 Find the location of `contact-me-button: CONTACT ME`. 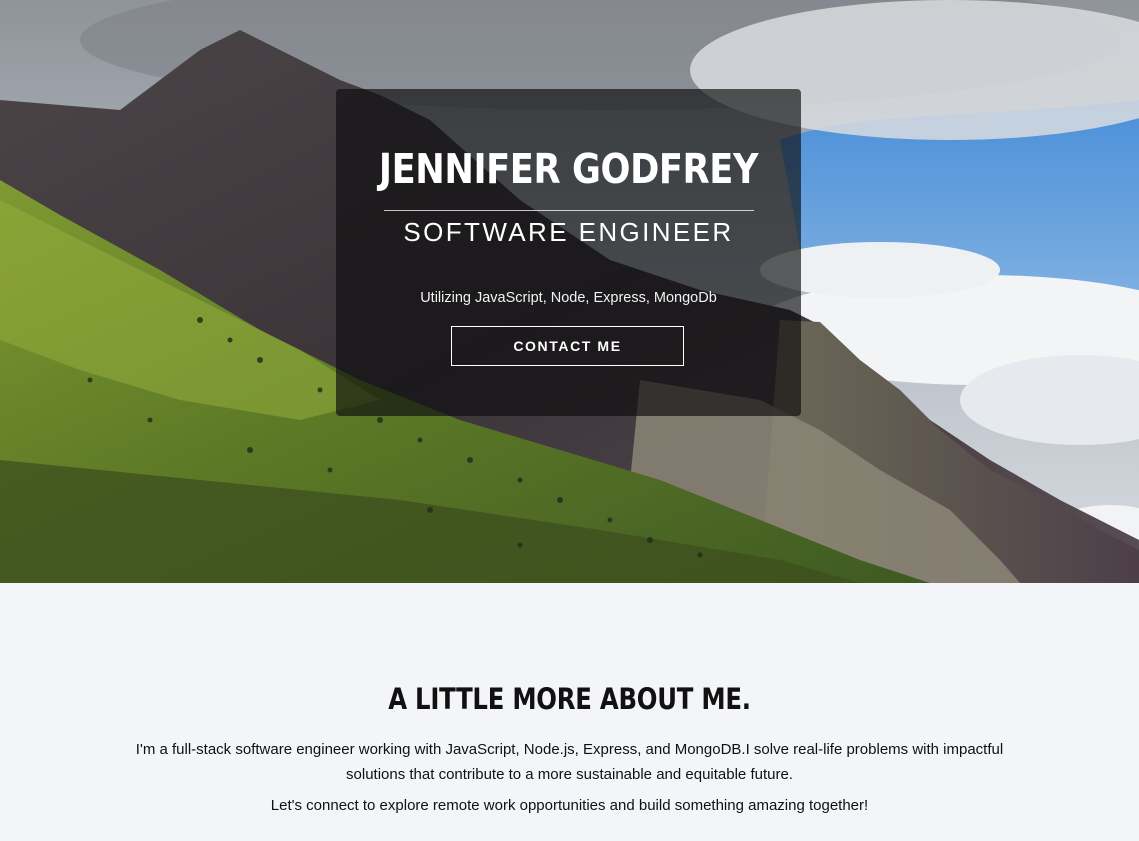

contact-me-button: CONTACT ME is located at coordinates (567, 346).